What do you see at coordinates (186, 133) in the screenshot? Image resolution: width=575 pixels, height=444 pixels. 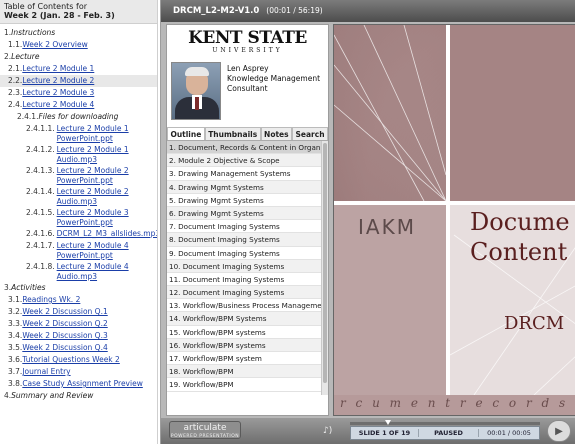 I see `tab-outline: Outline` at bounding box center [186, 133].